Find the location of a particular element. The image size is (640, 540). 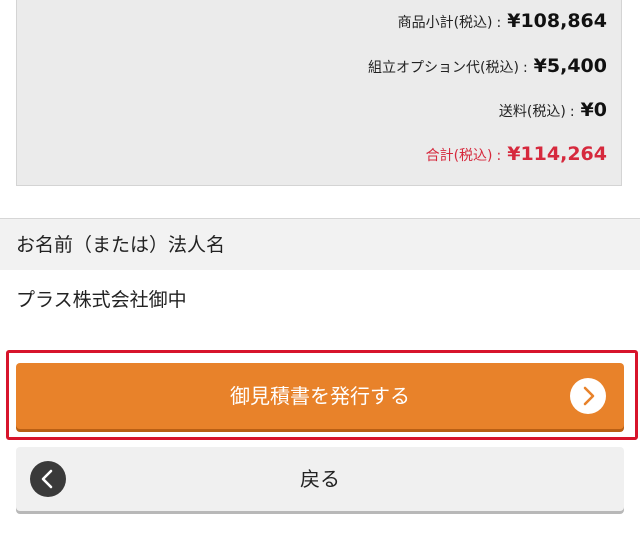

total-row: 合計(税込) : ¥114,264 is located at coordinates (516, 154).